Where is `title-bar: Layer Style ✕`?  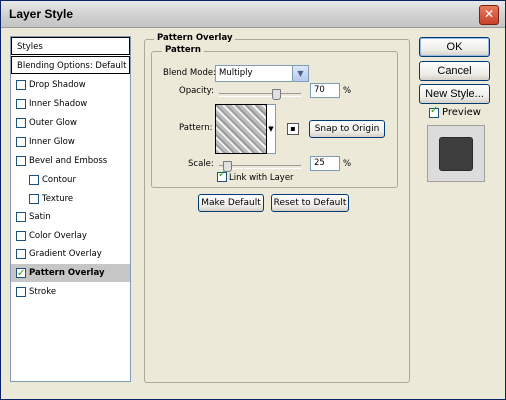
title-bar: Layer Style ✕ is located at coordinates (253, 14).